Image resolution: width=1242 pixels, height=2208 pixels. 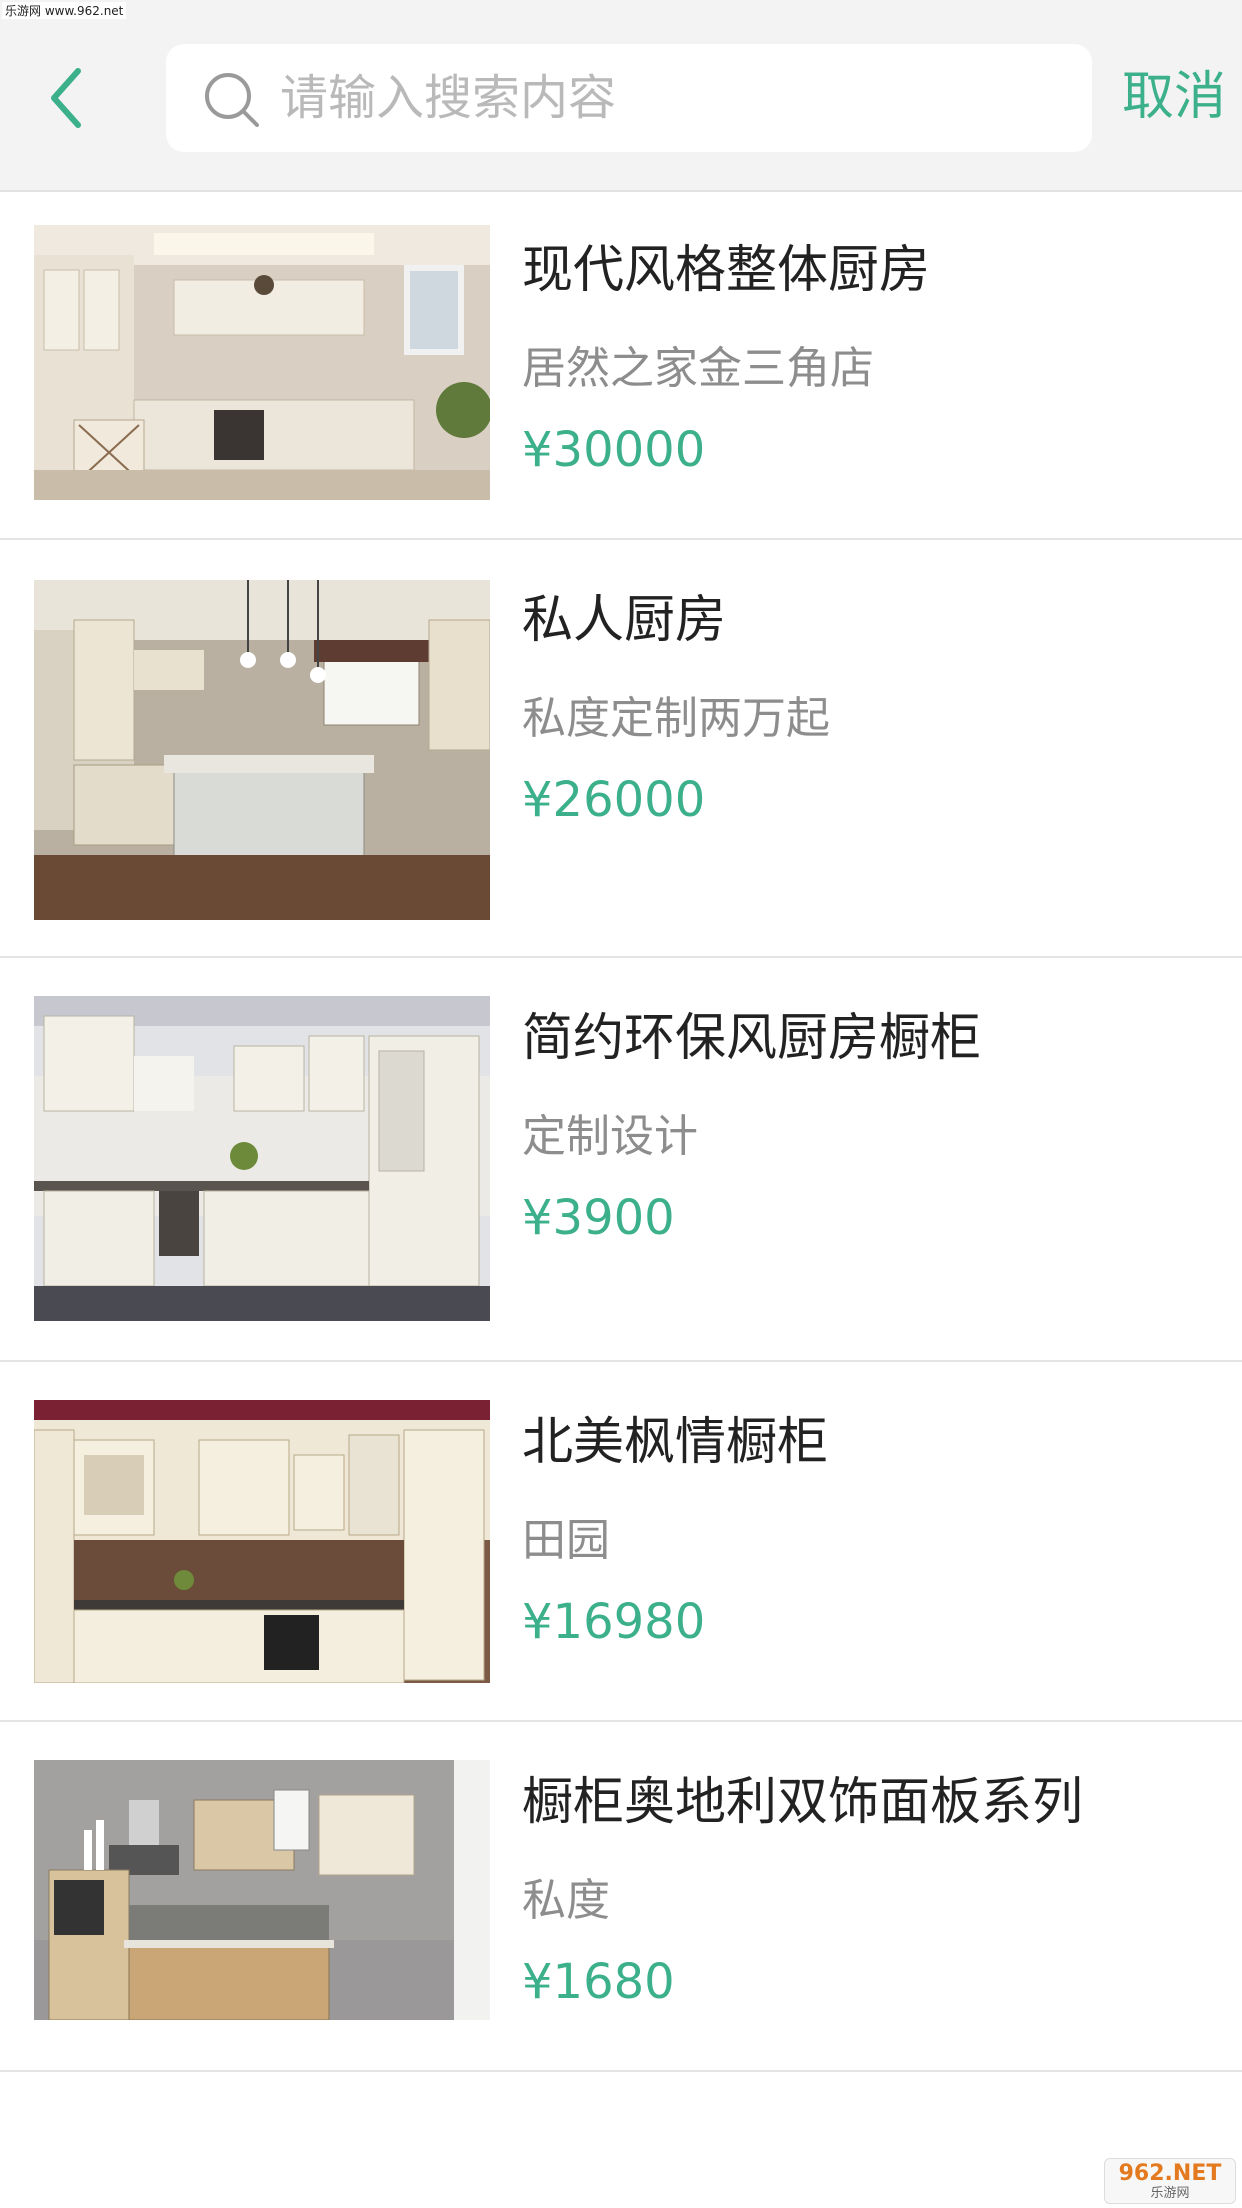 What do you see at coordinates (566, 1900) in the screenshot?
I see `item-subtitle: 私度` at bounding box center [566, 1900].